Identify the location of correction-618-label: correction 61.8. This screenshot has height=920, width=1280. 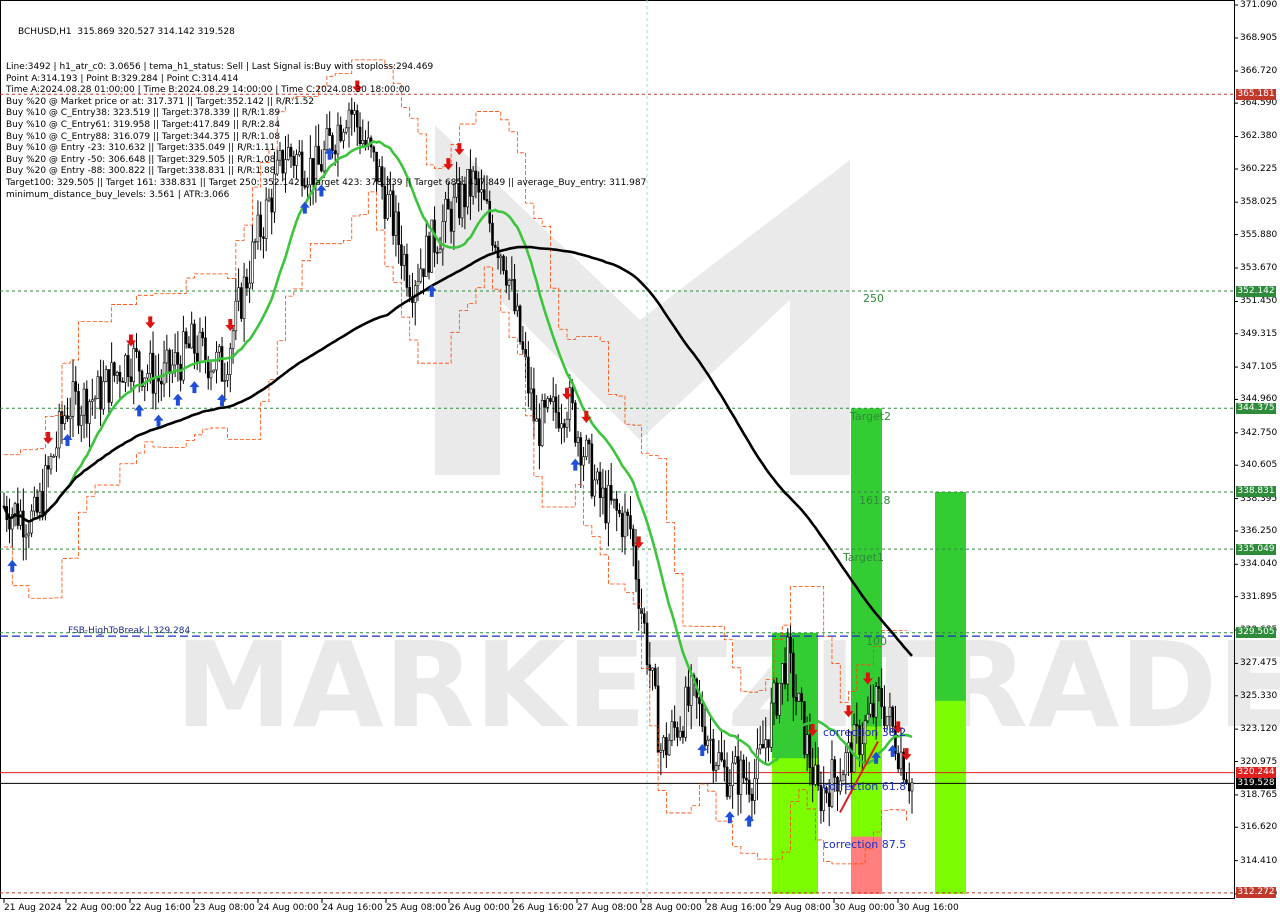
(865, 786).